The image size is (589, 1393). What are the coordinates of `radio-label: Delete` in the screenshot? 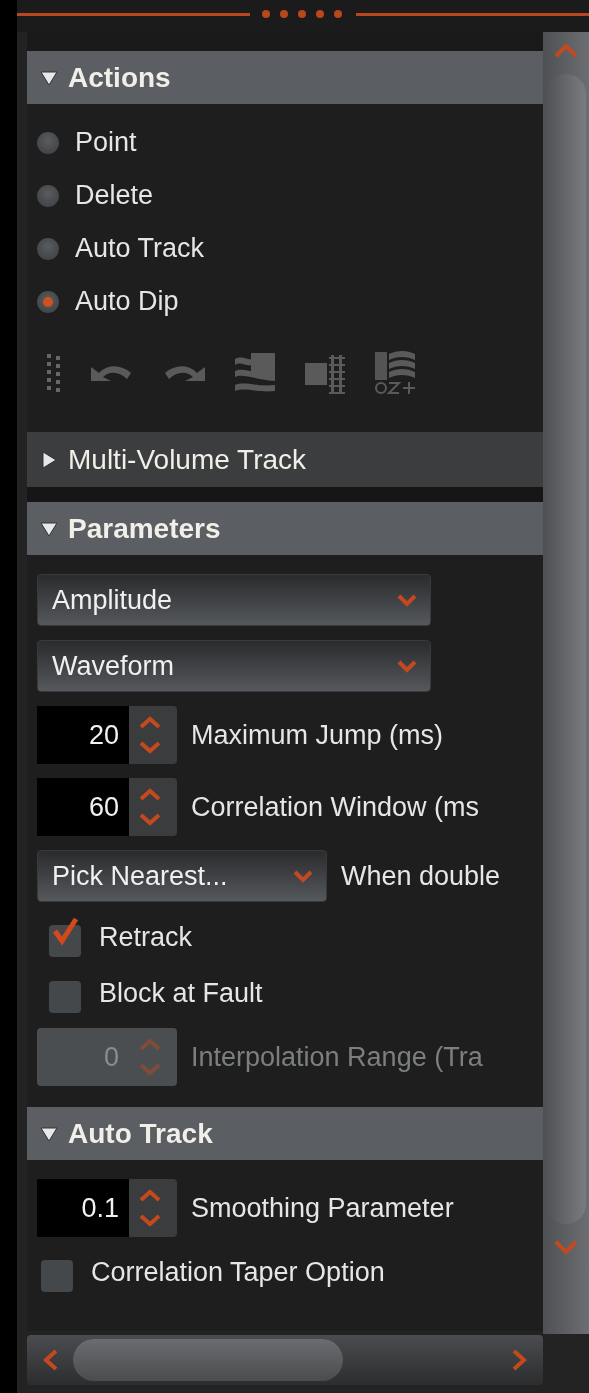 It's located at (114, 195).